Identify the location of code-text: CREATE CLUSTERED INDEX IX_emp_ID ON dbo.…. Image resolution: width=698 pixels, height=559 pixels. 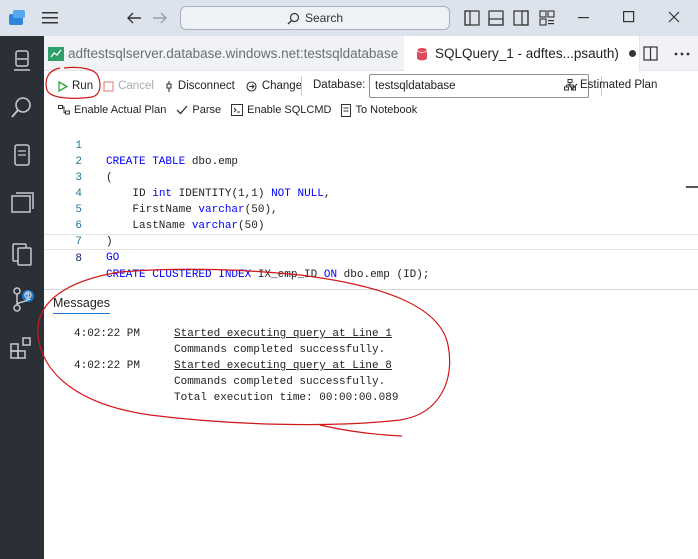
(268, 275).